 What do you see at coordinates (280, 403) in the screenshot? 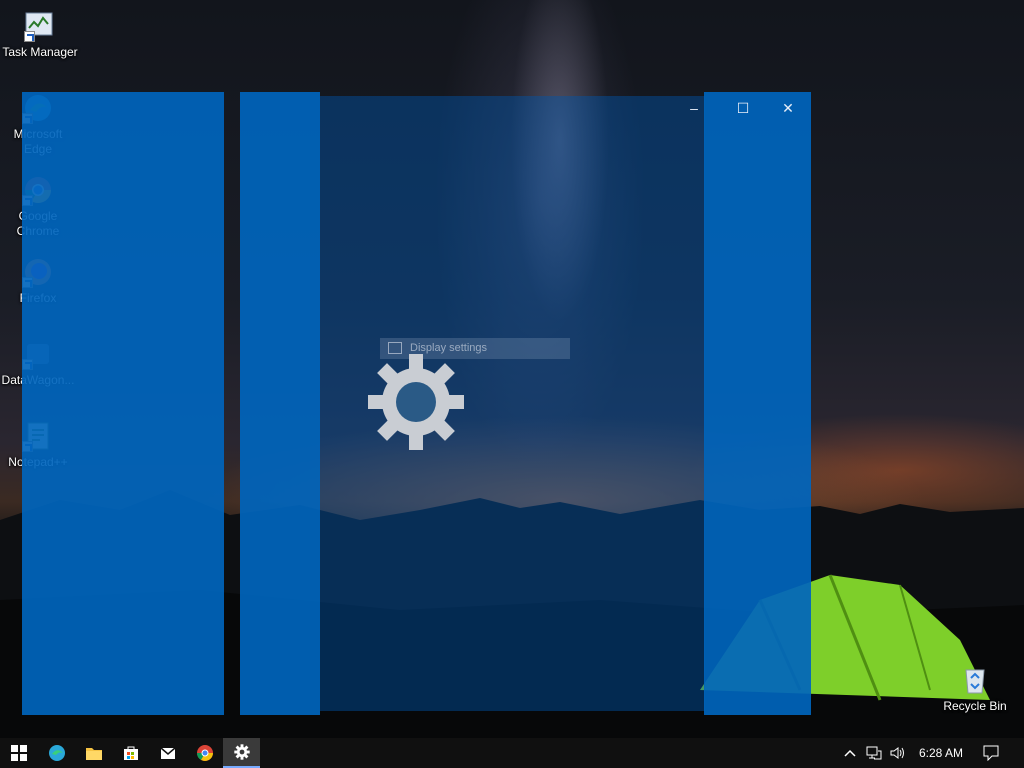
I see `snap-overlay-center` at bounding box center [280, 403].